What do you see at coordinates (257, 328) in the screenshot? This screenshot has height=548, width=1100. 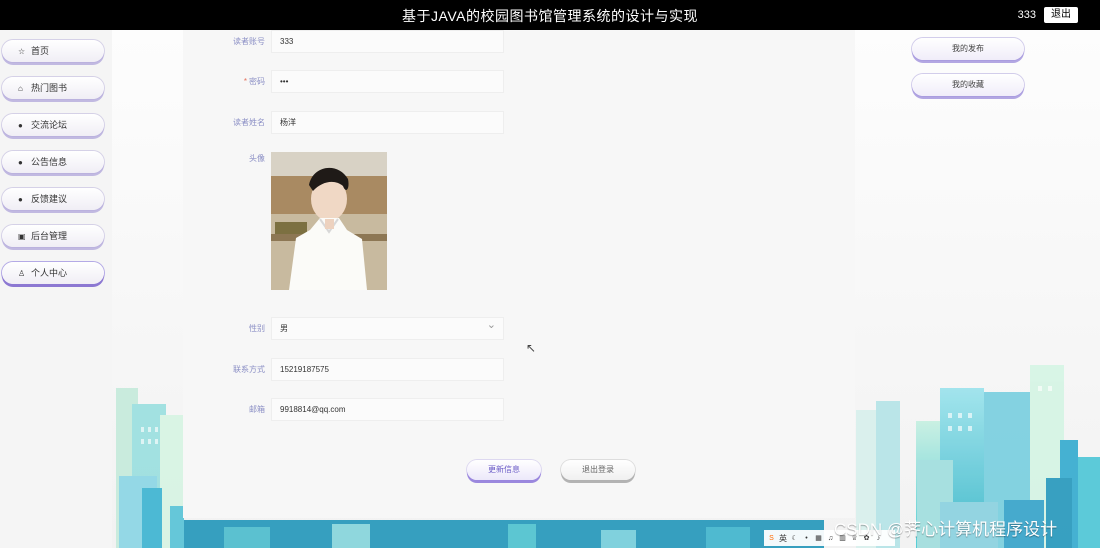 I see `gender-label: 性别` at bounding box center [257, 328].